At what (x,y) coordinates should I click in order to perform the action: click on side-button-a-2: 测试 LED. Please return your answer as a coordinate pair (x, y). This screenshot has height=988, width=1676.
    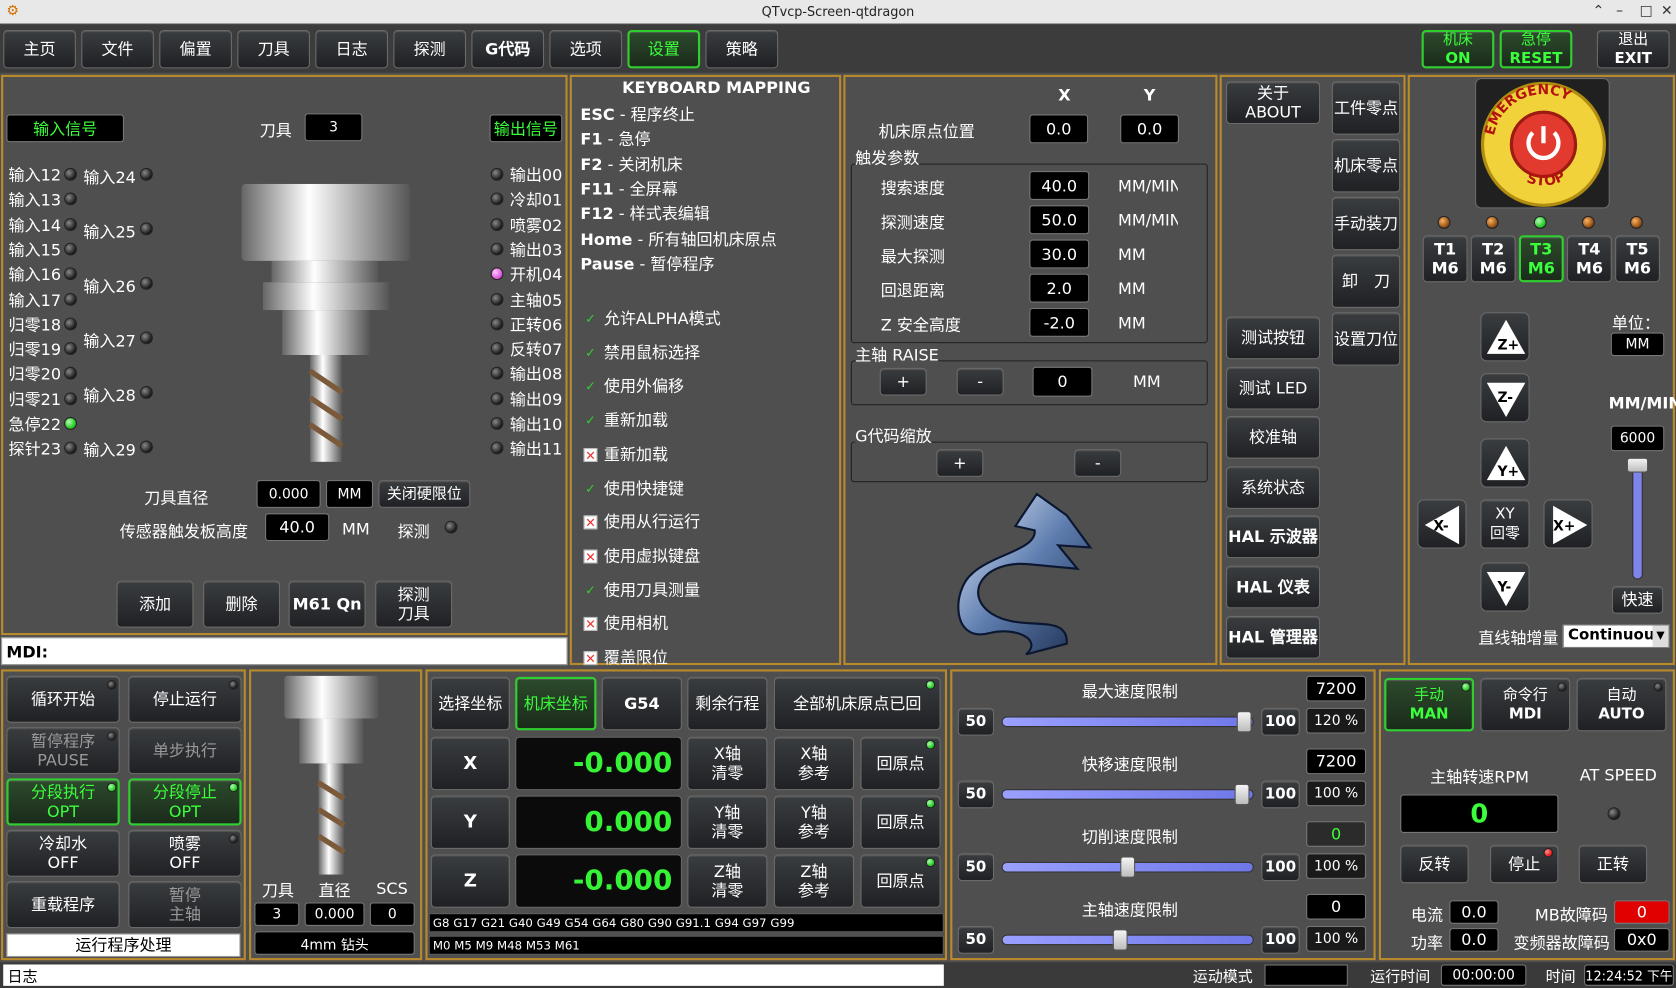
    Looking at the image, I should click on (1273, 388).